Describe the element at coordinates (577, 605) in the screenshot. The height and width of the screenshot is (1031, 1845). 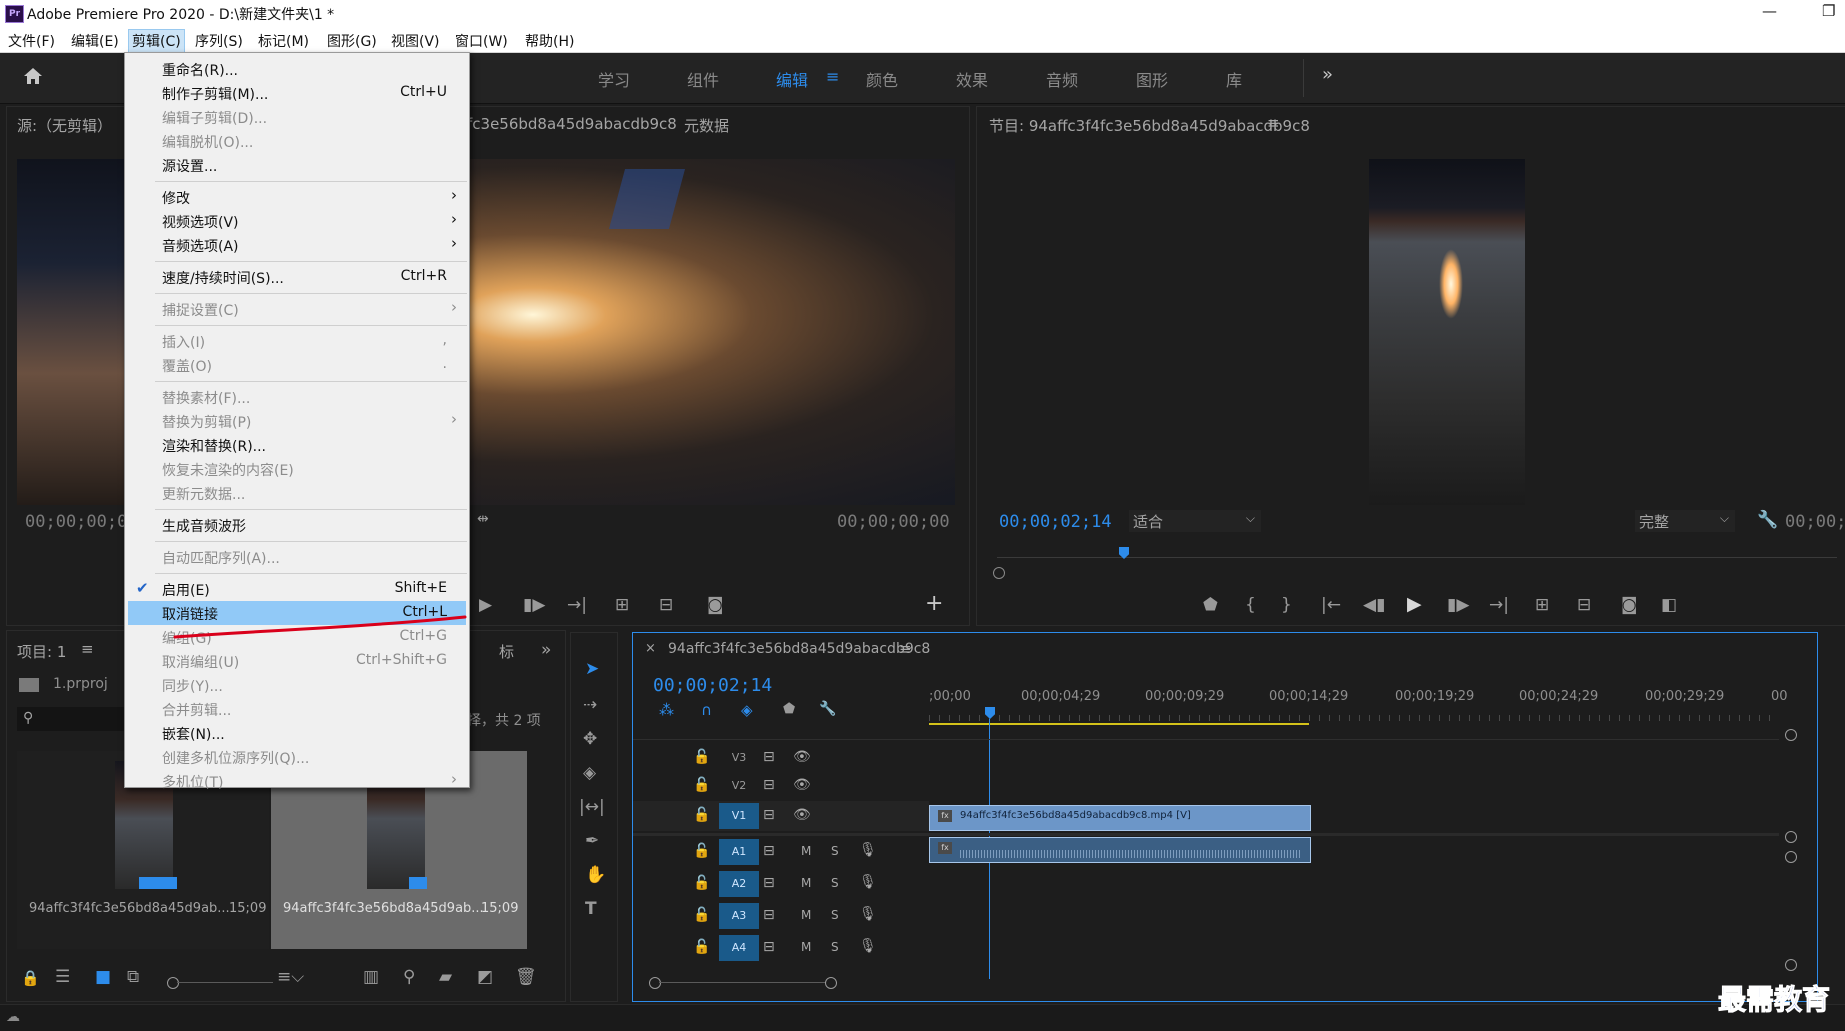
I see `source-go-to-out-icon: →|` at that location.